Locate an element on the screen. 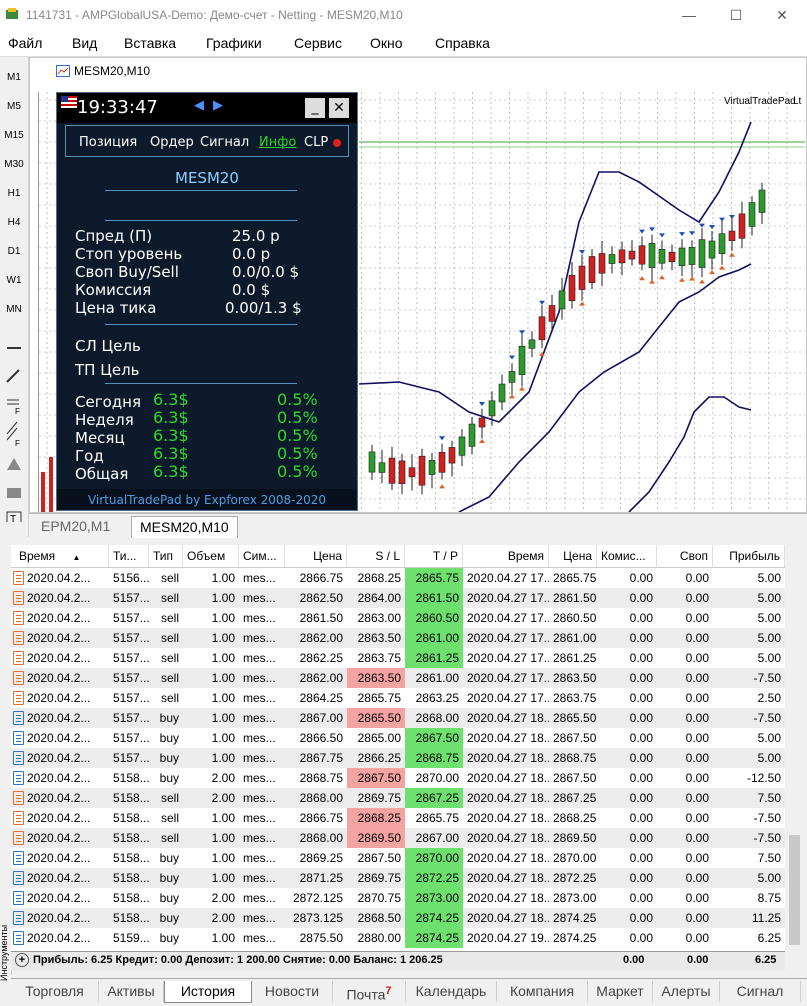 Image resolution: width=807 pixels, height=1006 pixels. cell-comm: 0.00 is located at coordinates (641, 658).